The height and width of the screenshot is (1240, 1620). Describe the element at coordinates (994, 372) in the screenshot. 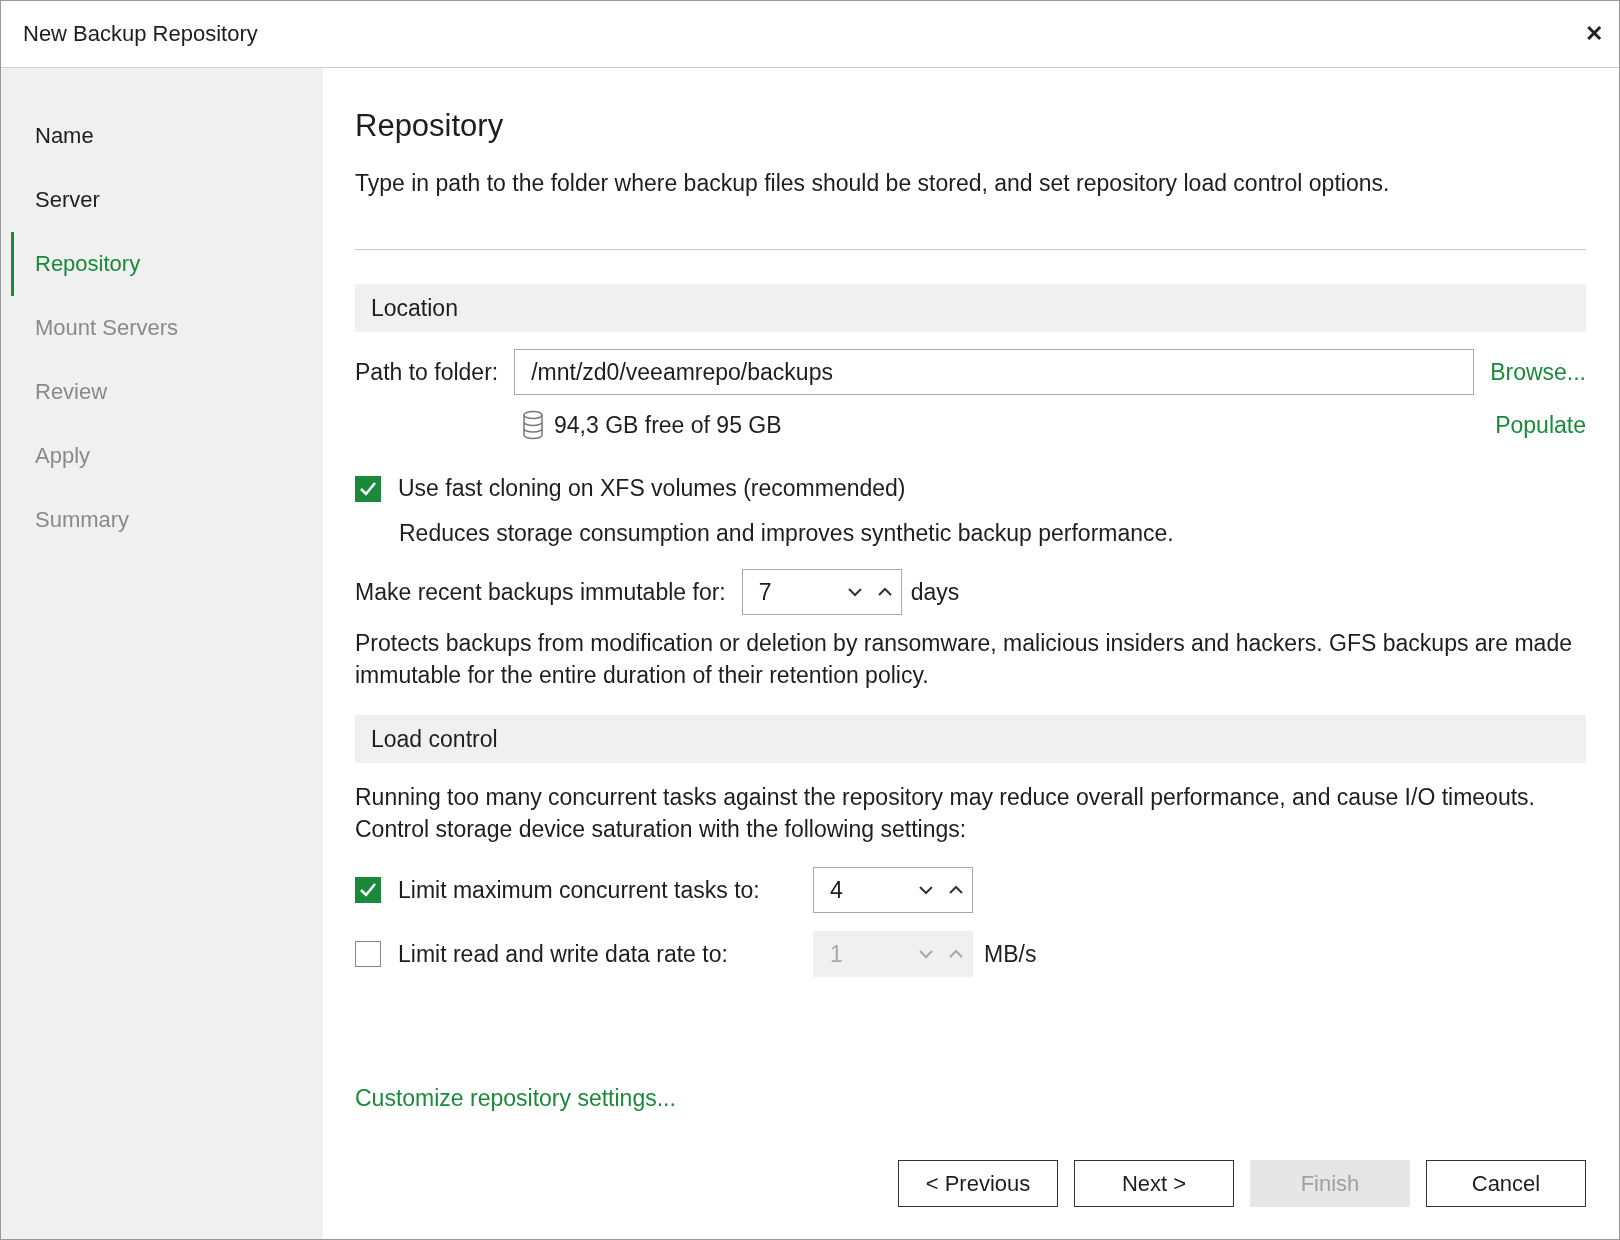

I see `path-input-field: /mnt/zd0/veeamrepo/backups` at that location.